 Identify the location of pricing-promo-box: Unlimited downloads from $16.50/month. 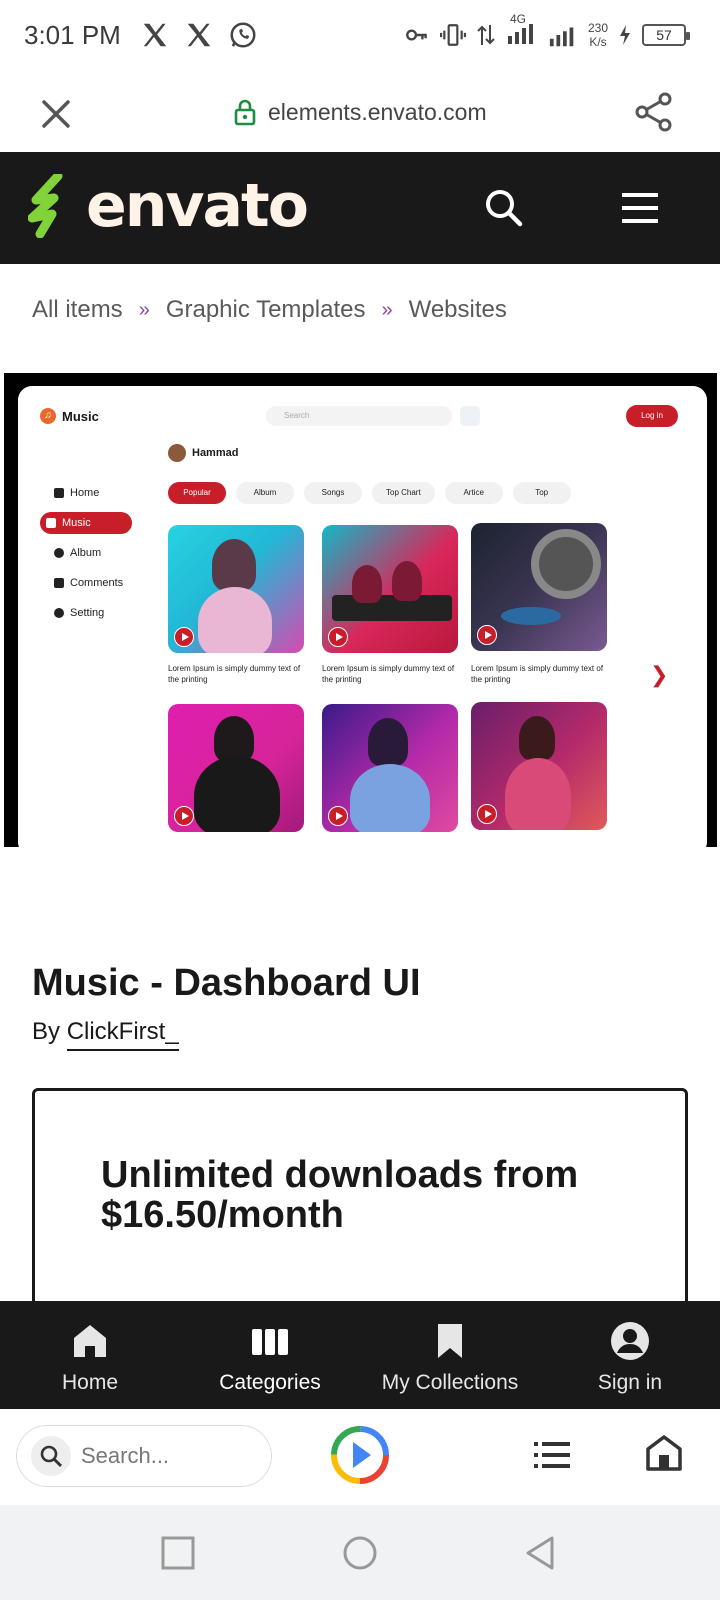
(360, 1203).